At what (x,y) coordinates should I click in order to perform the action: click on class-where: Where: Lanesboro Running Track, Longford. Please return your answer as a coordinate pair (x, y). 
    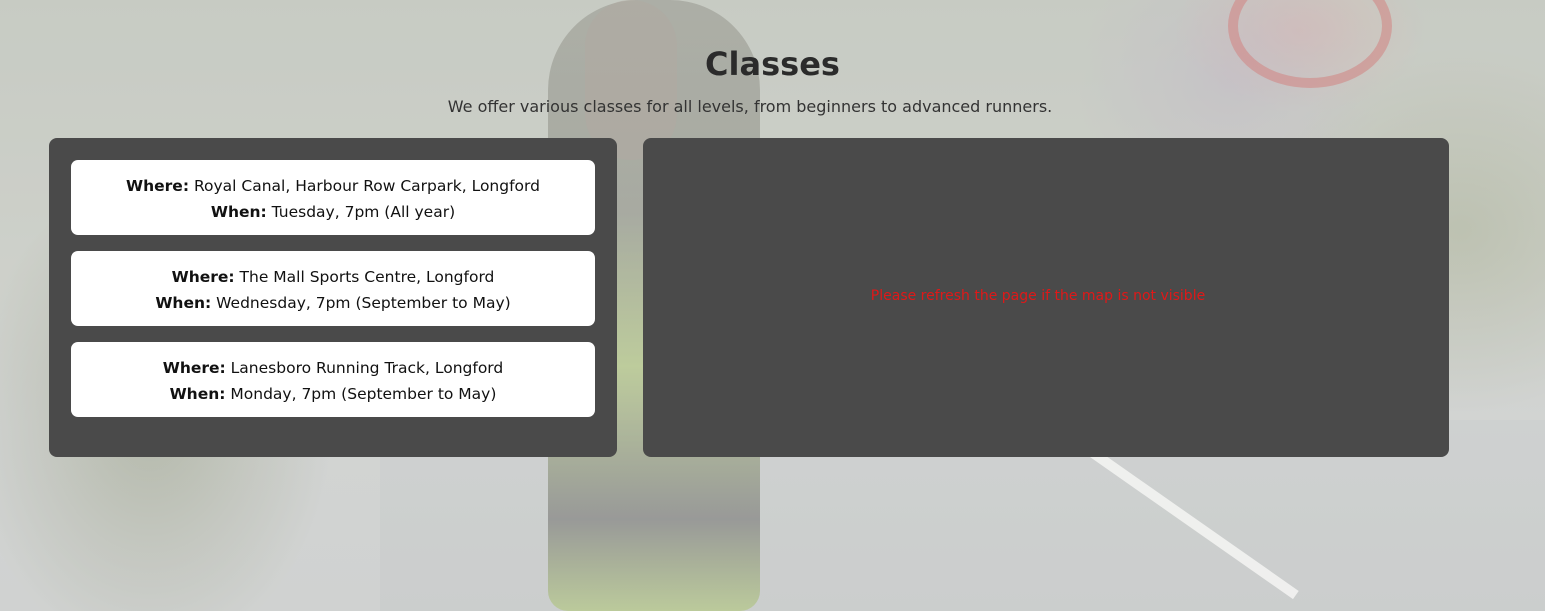
    Looking at the image, I should click on (333, 368).